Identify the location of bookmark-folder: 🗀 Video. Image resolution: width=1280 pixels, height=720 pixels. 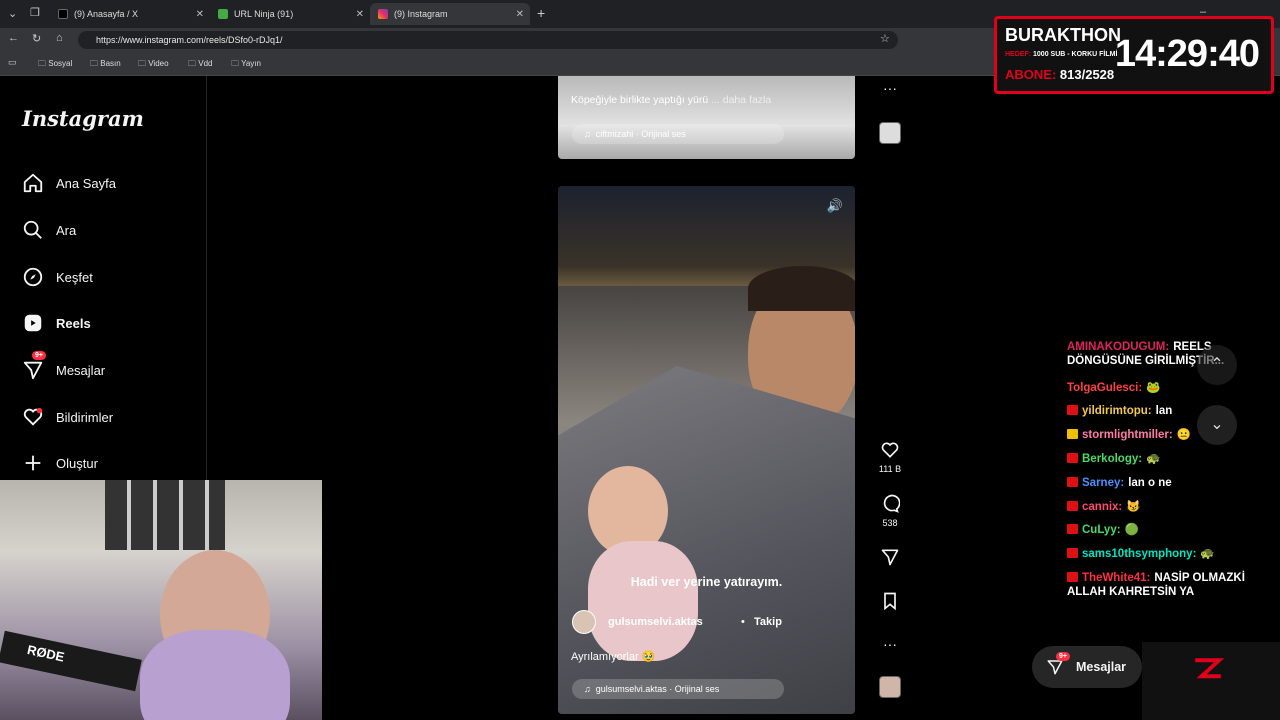
(153, 65).